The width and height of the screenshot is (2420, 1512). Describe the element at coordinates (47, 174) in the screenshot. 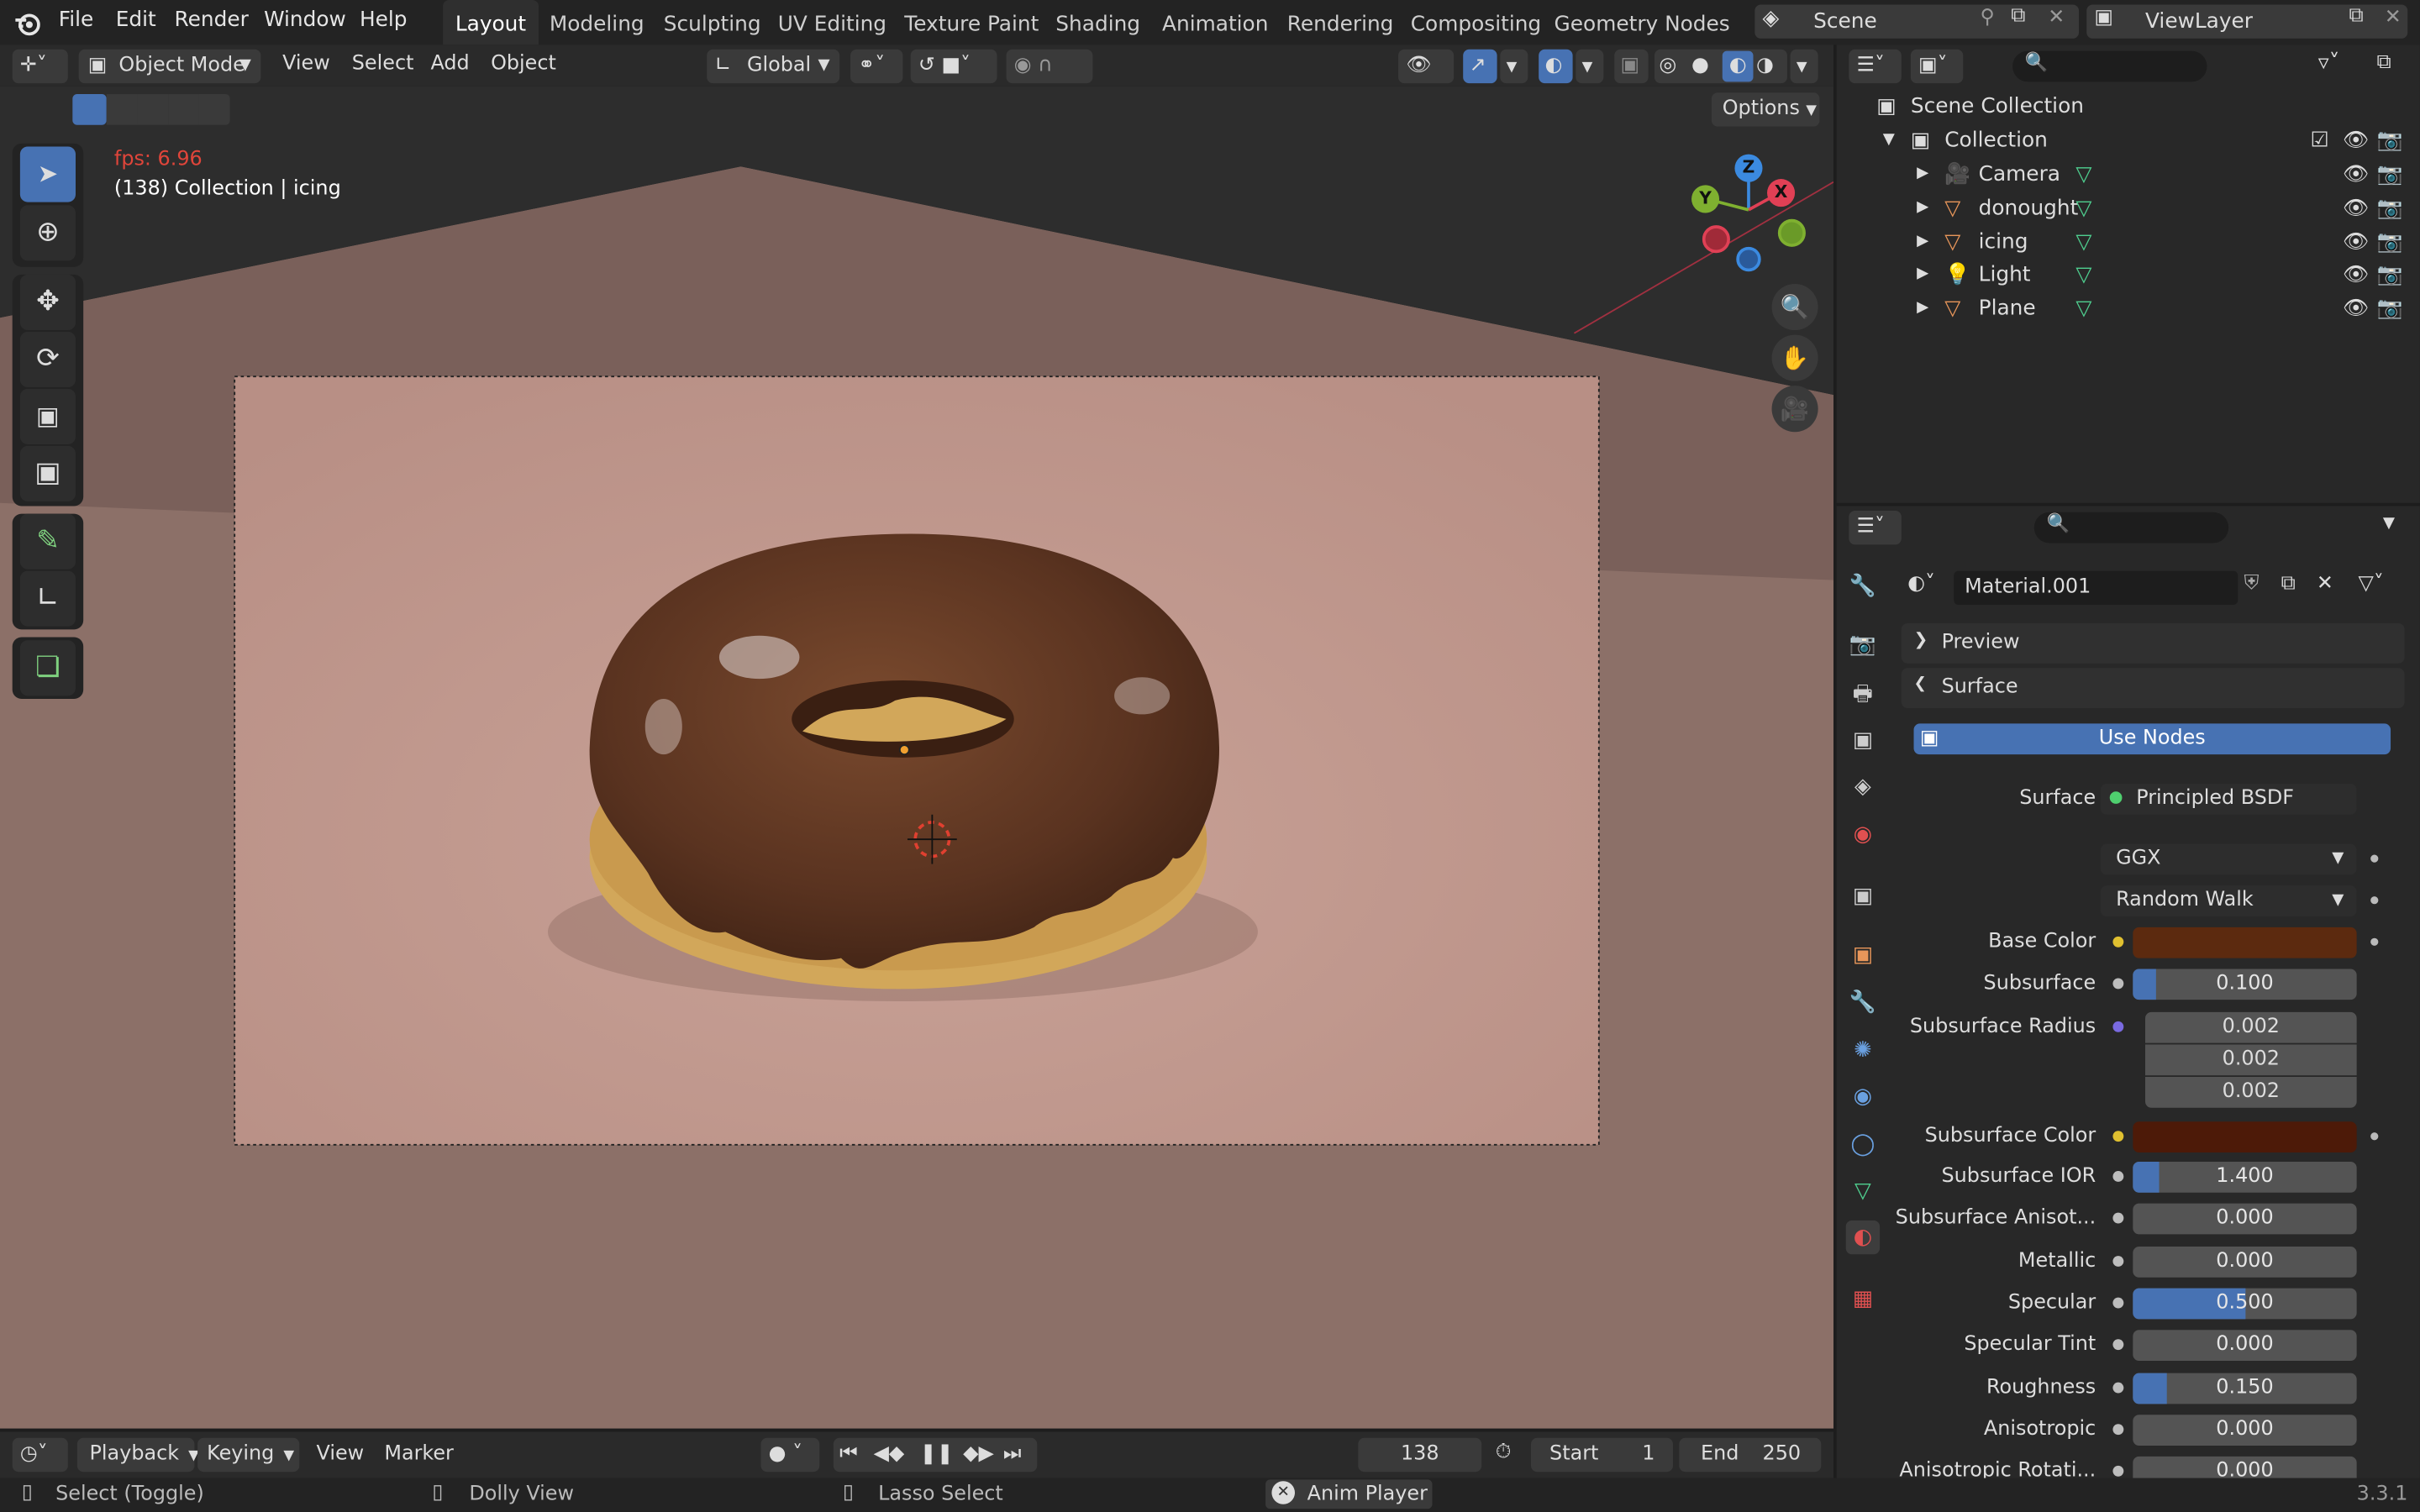

I see `select-box-icon: ➤` at that location.